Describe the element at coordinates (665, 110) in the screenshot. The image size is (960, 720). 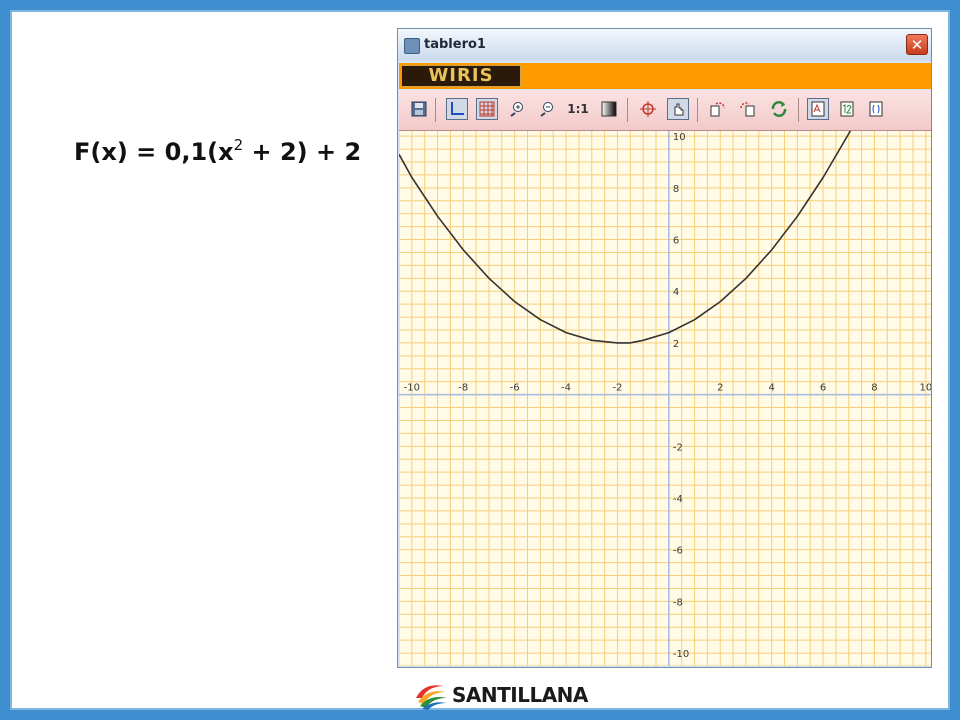
I see `toolbar: 1:1` at that location.